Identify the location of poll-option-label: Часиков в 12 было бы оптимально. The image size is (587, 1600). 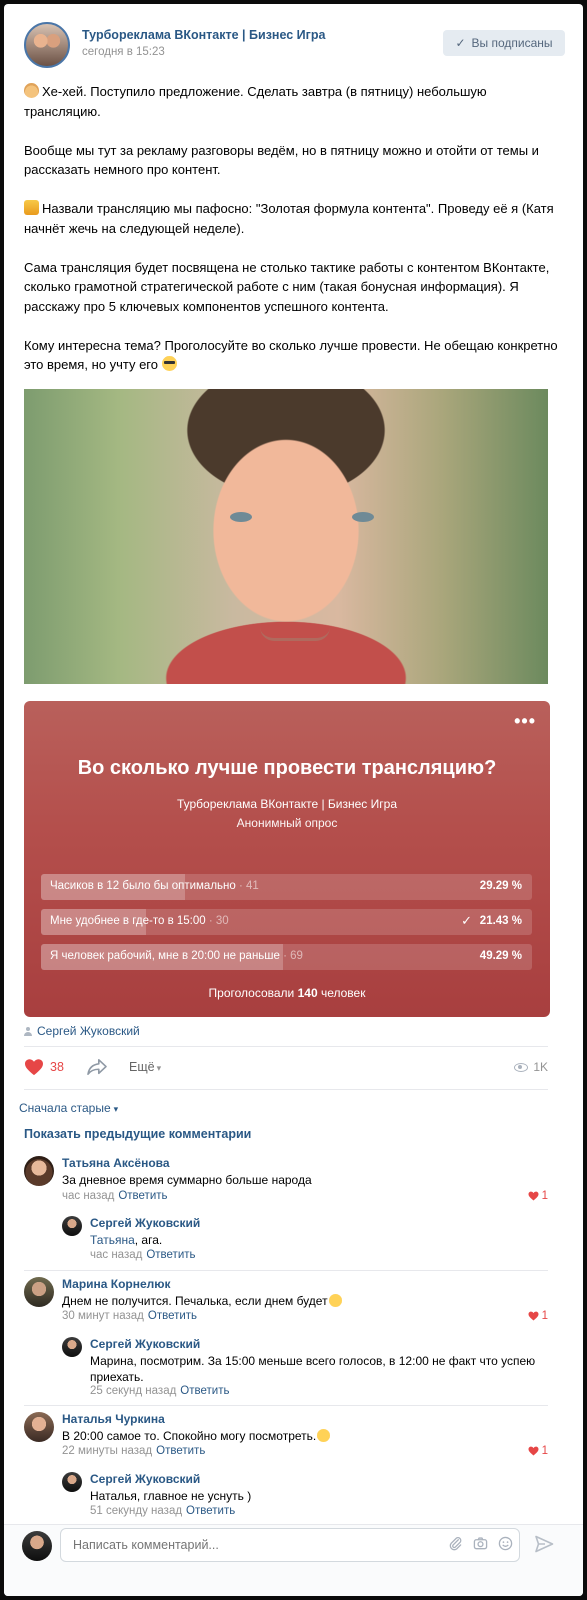
(143, 886).